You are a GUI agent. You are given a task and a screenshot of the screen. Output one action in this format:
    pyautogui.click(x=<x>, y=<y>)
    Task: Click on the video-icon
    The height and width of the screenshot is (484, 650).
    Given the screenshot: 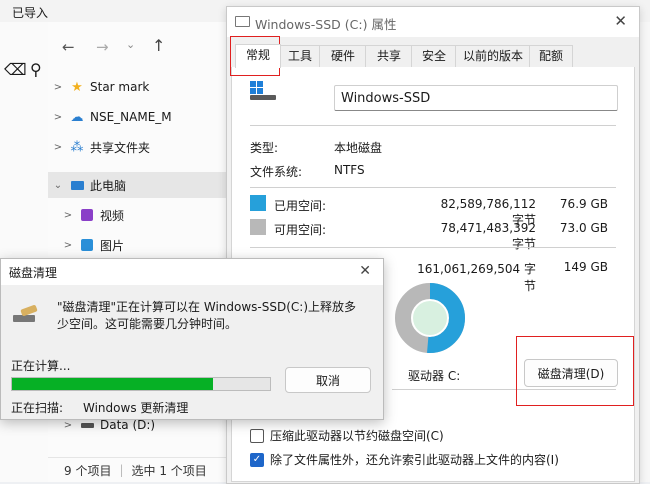 What is the action you would take?
    pyautogui.click(x=87, y=215)
    